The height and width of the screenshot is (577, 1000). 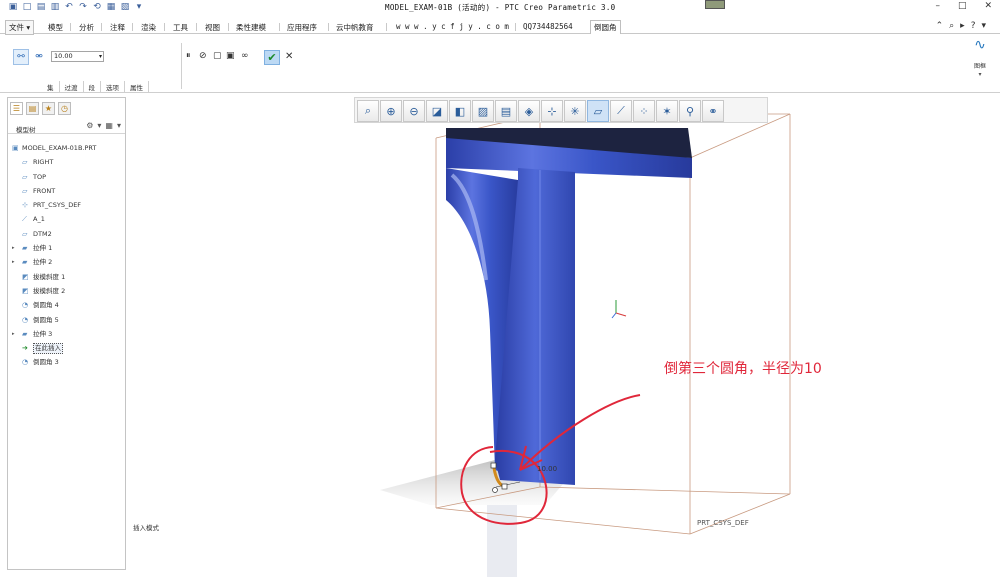 What do you see at coordinates (962, 6) in the screenshot?
I see `maximize-icon: □` at bounding box center [962, 6].